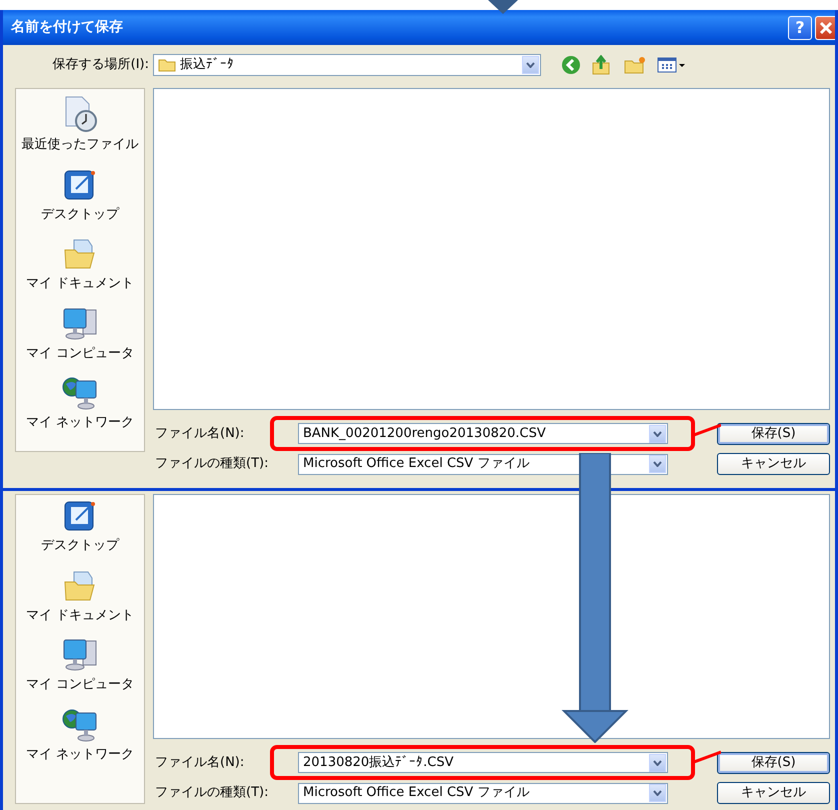  I want to click on arrow-tip-drawing, so click(503, 7).